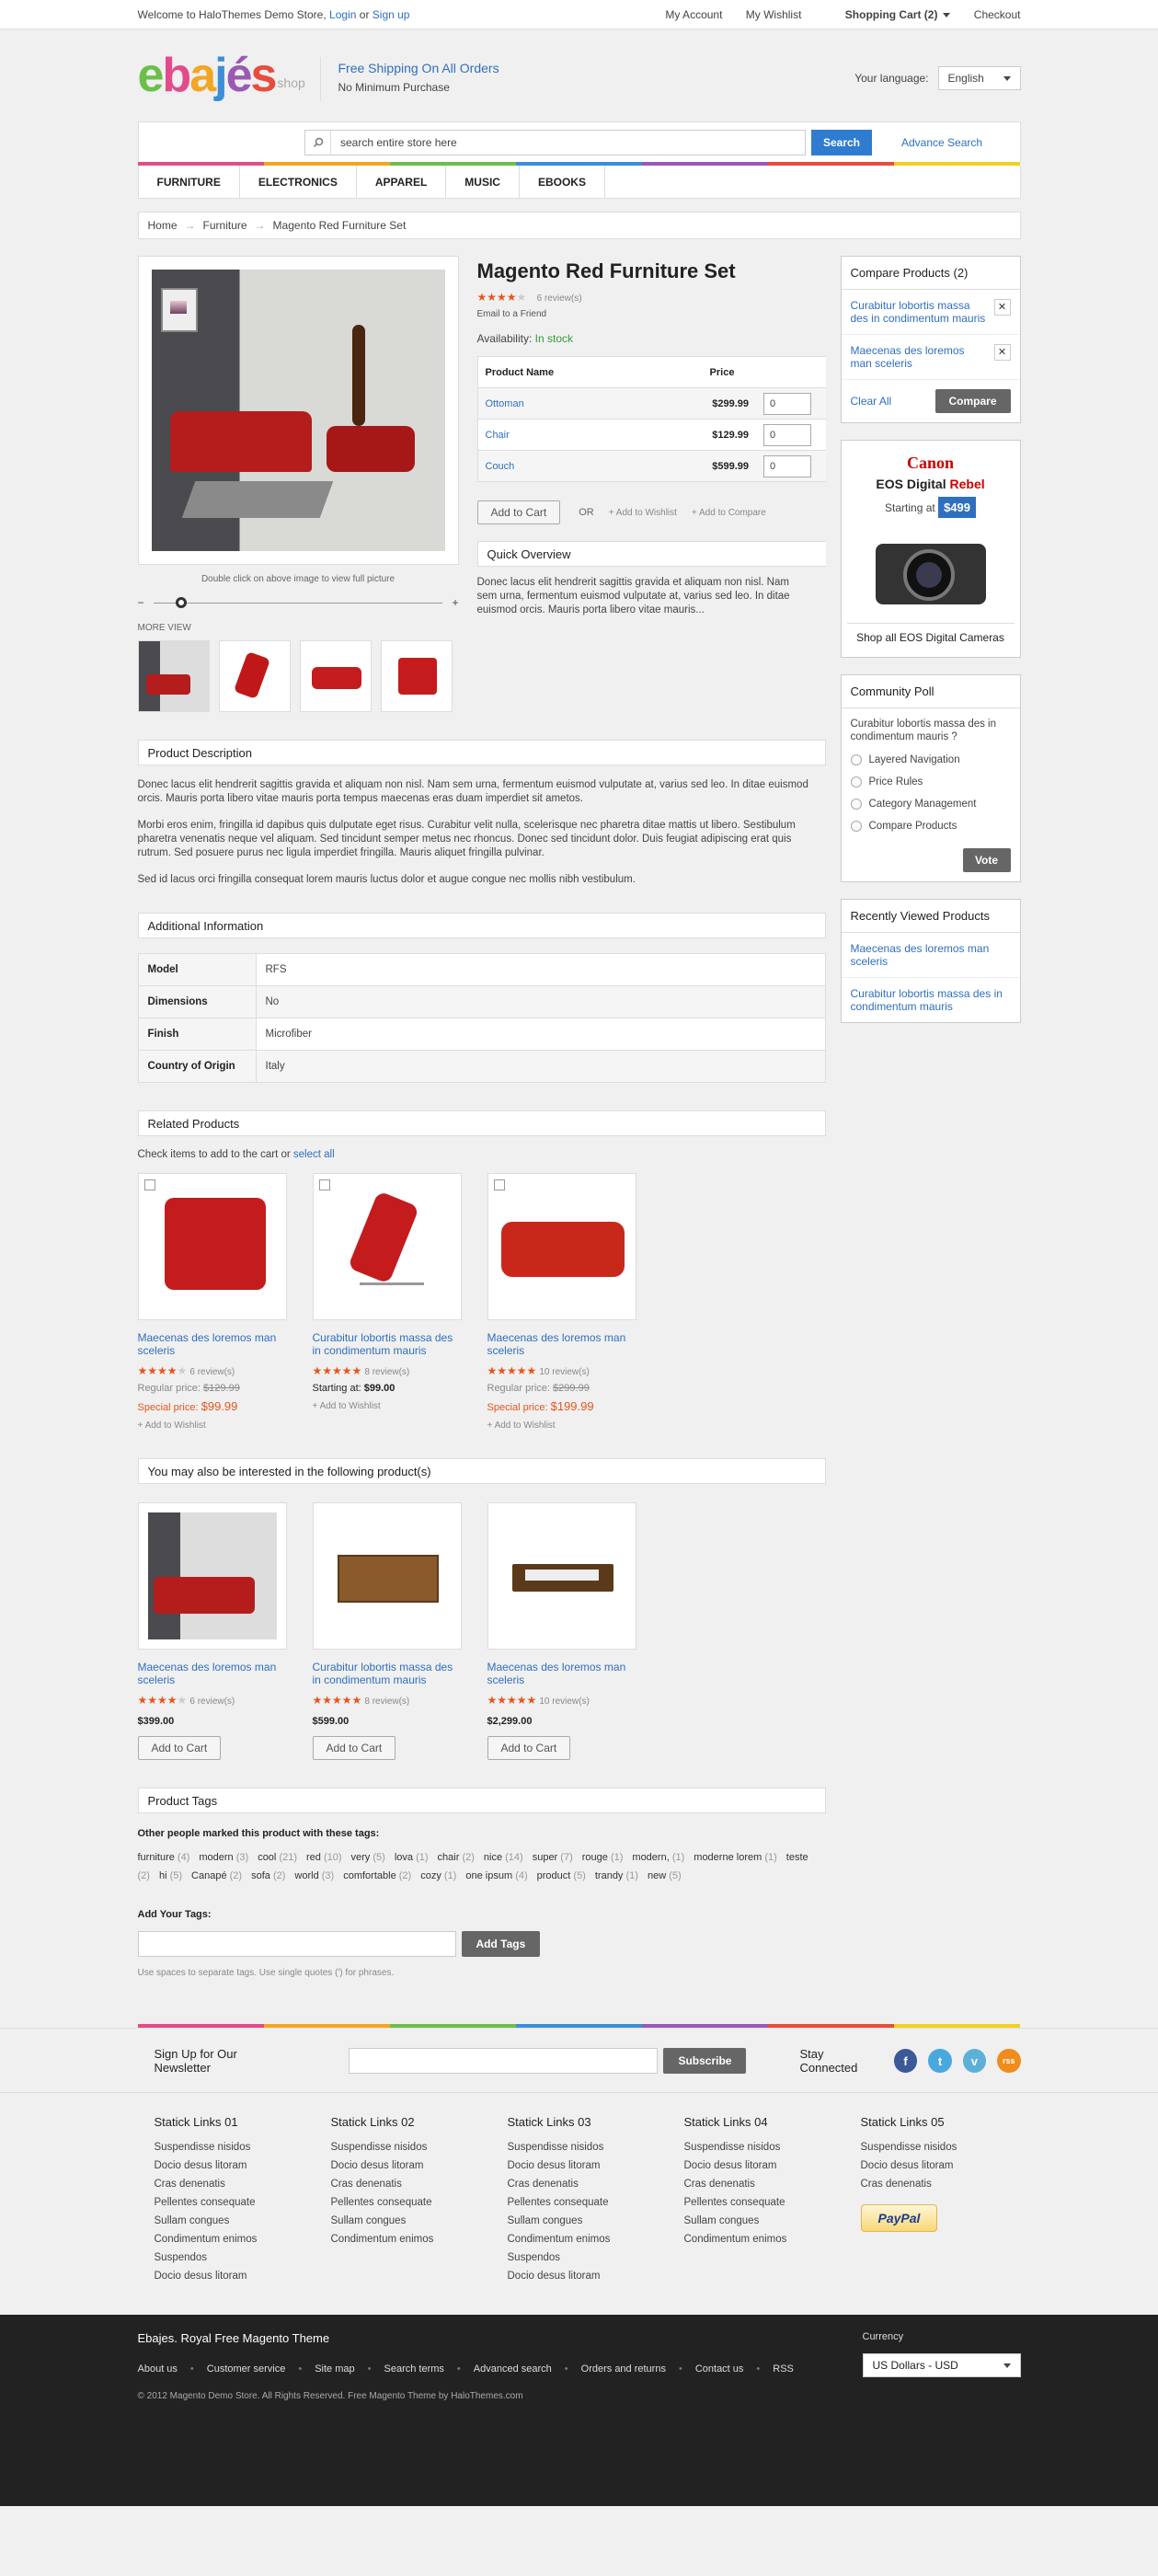 The height and width of the screenshot is (2576, 1158). I want to click on nav-item-music: MUSIC, so click(483, 182).